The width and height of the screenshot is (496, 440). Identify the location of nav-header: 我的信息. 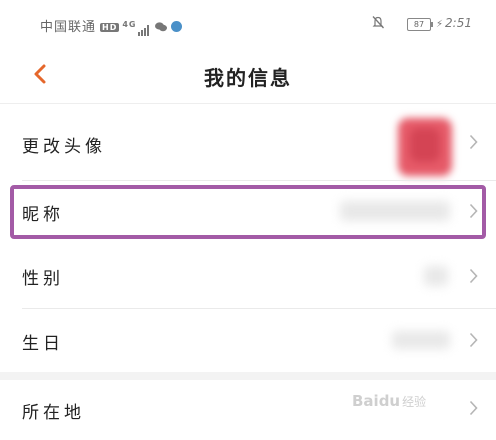
(248, 75).